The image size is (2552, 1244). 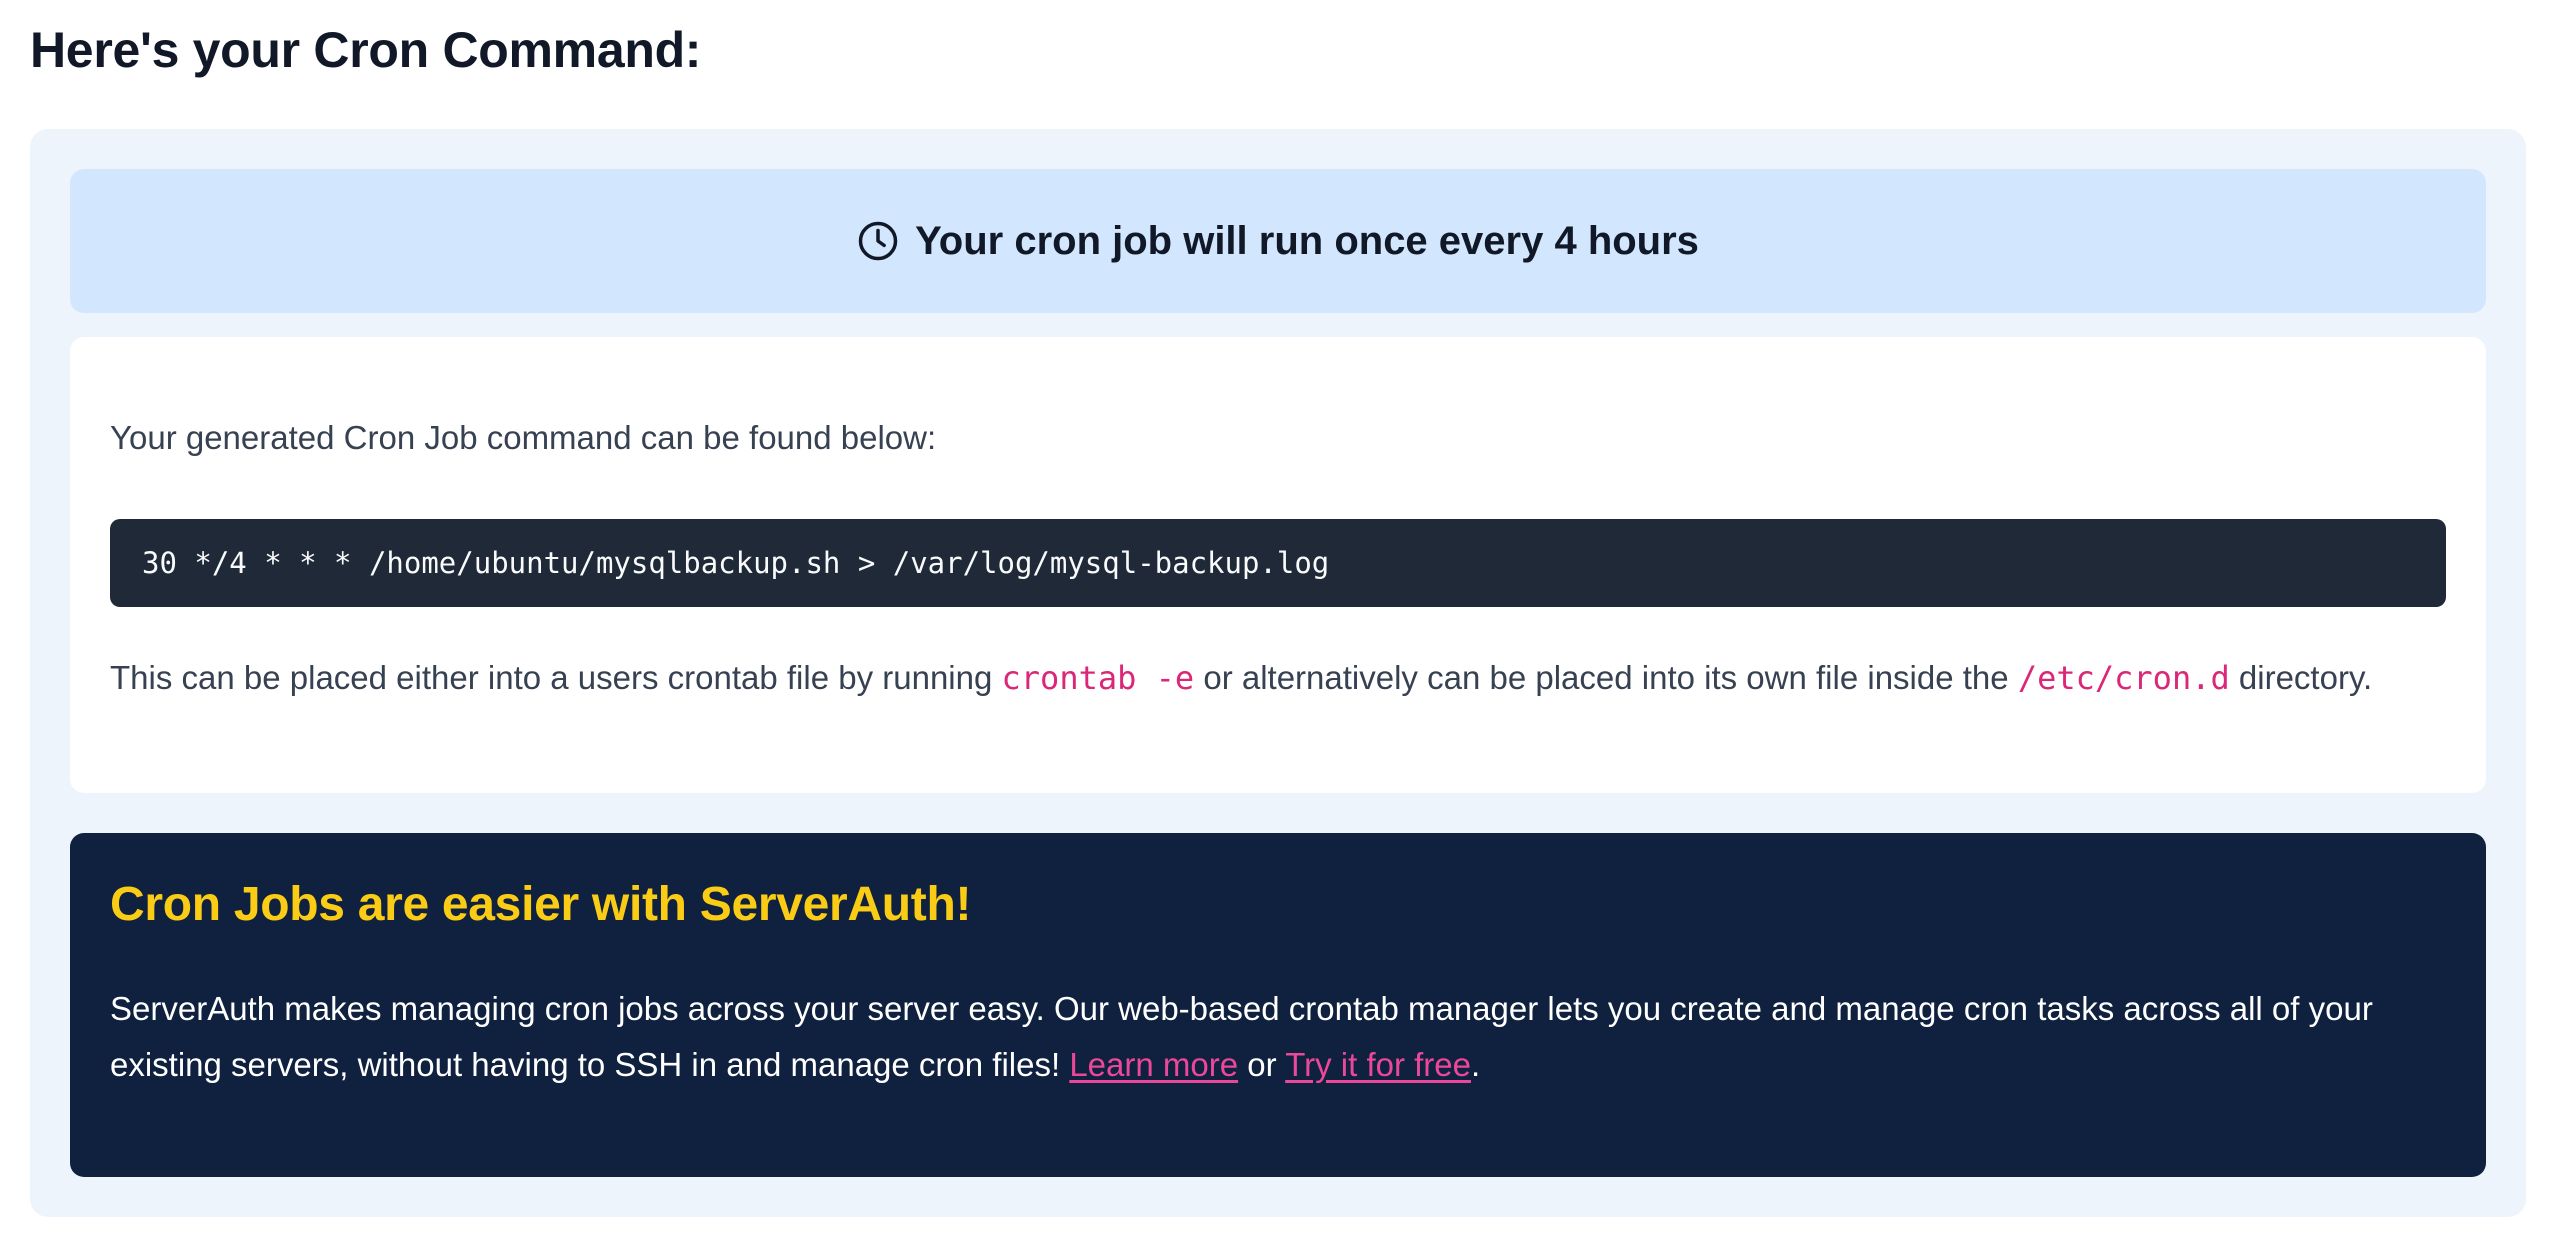 I want to click on promo-or-text: or, so click(x=1262, y=1064).